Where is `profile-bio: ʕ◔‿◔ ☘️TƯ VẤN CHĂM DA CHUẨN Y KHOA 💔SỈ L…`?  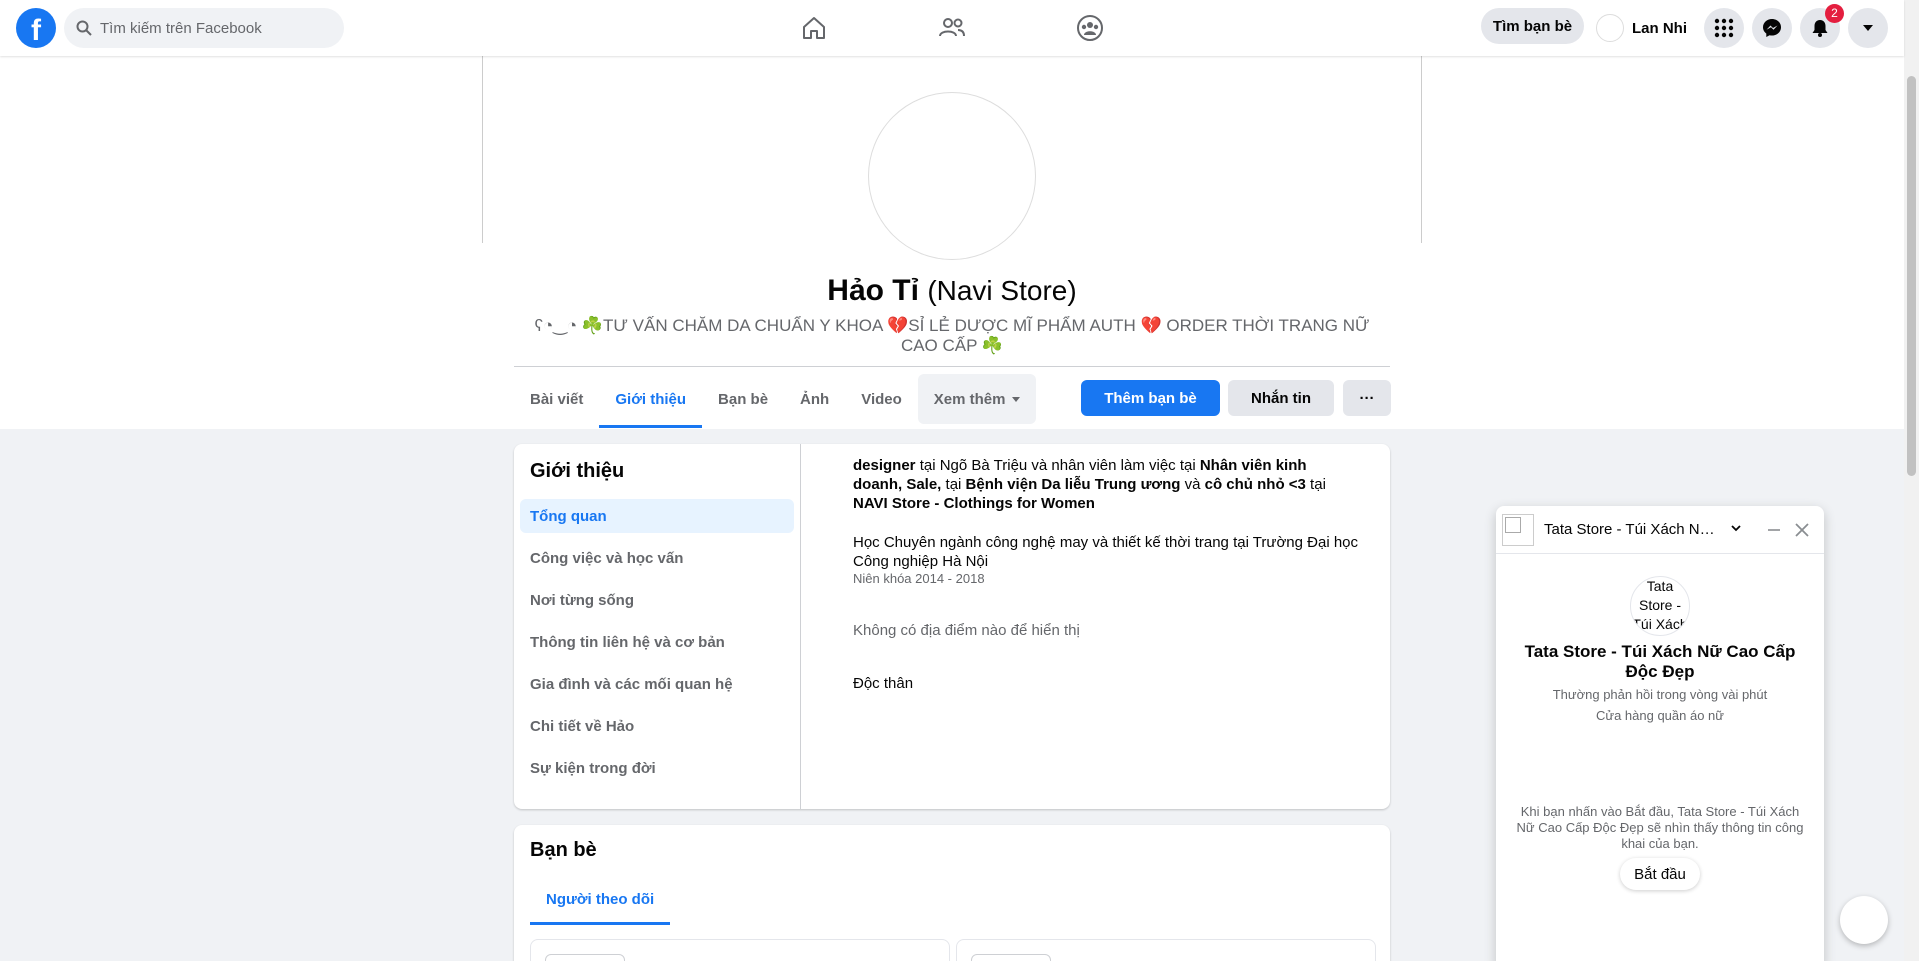
profile-bio: ʕ◔‿◔ ☘️TƯ VẤN CHĂM DA CHUẨN Y KHOA 💔SỈ L… is located at coordinates (952, 335).